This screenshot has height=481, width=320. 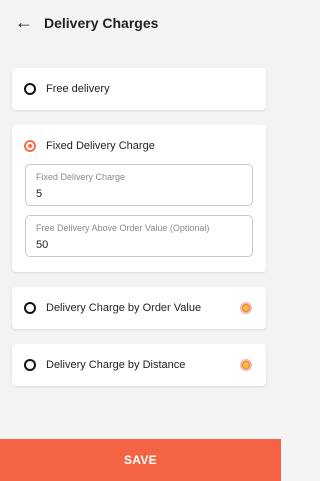 I want to click on radio-by-distance, so click(x=30, y=365).